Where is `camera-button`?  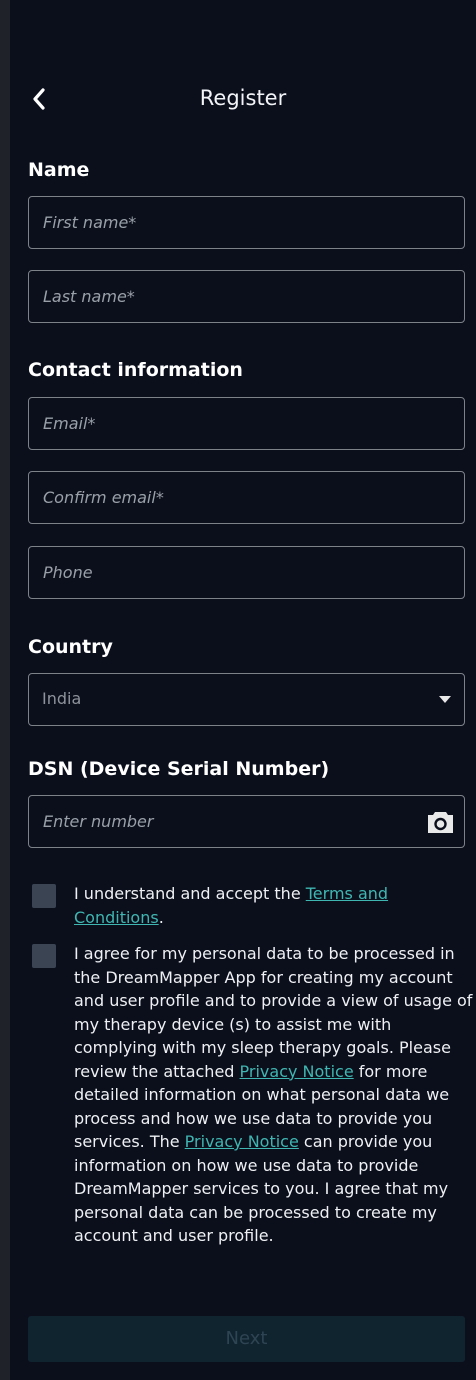 camera-button is located at coordinates (440, 822).